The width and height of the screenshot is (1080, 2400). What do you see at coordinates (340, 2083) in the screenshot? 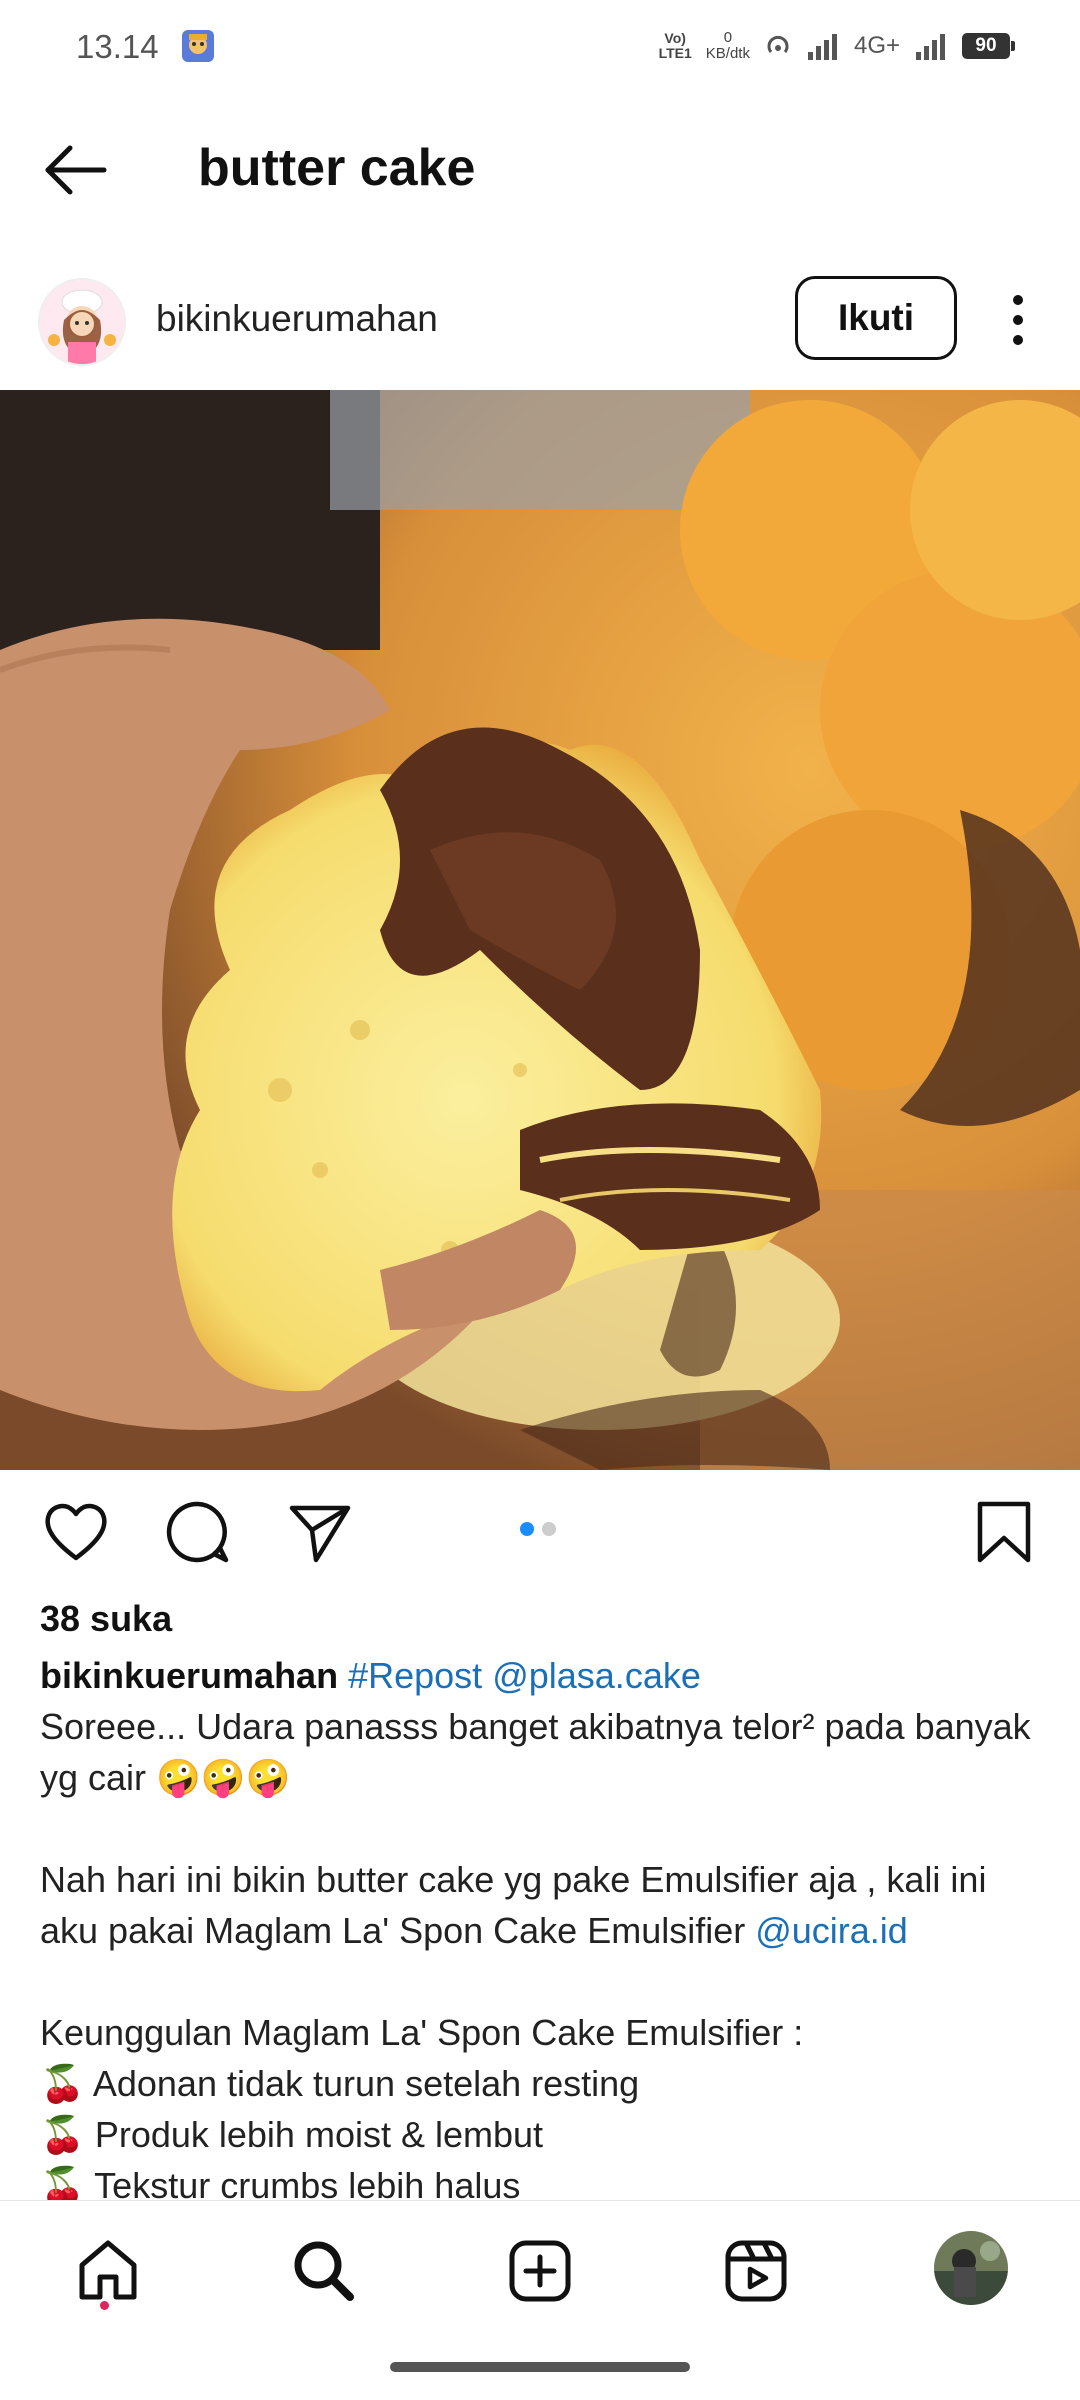
I see `caption-bullet-1: 🍒 Adonan tidak turun setelah resting` at bounding box center [340, 2083].